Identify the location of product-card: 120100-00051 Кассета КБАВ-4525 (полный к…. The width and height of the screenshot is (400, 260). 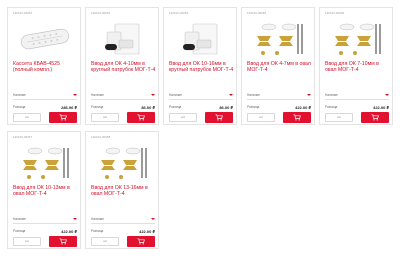
(44, 66).